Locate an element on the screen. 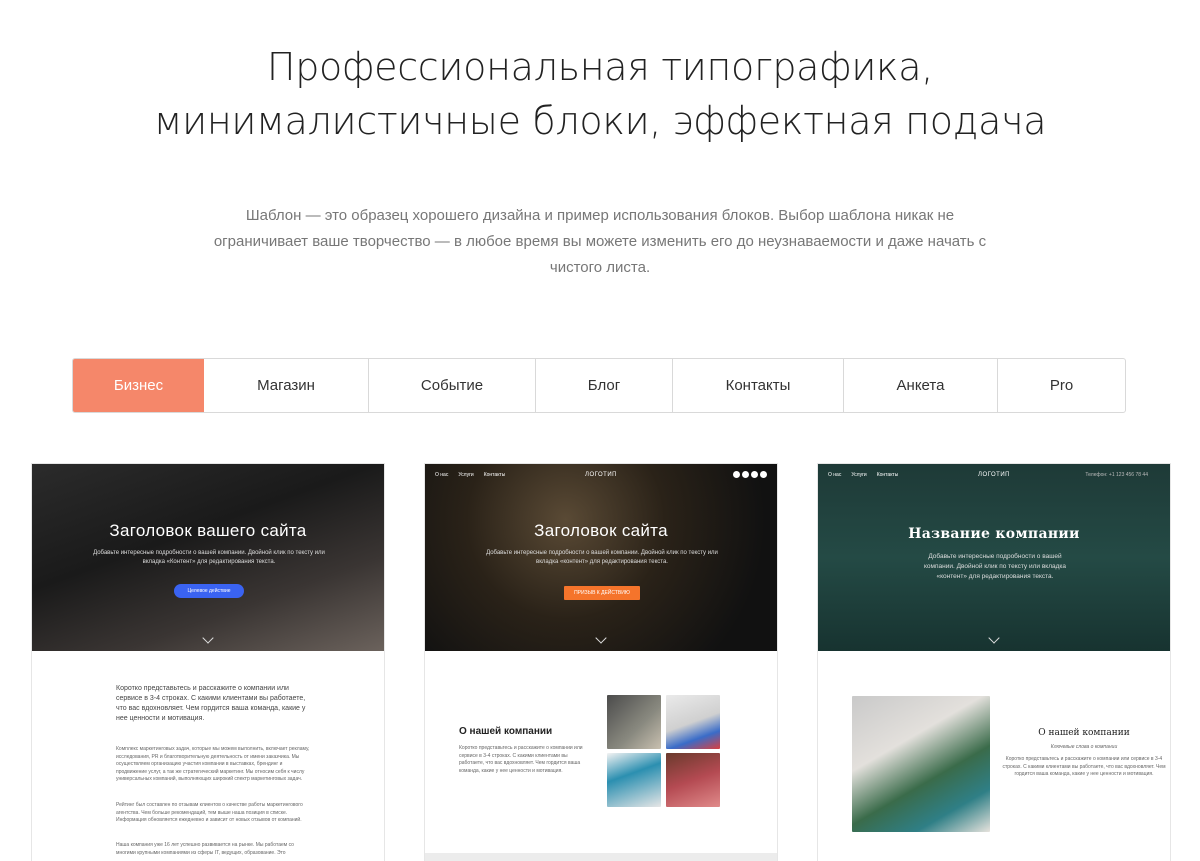 The height and width of the screenshot is (861, 1200). vk-icon is located at coordinates (754, 474).